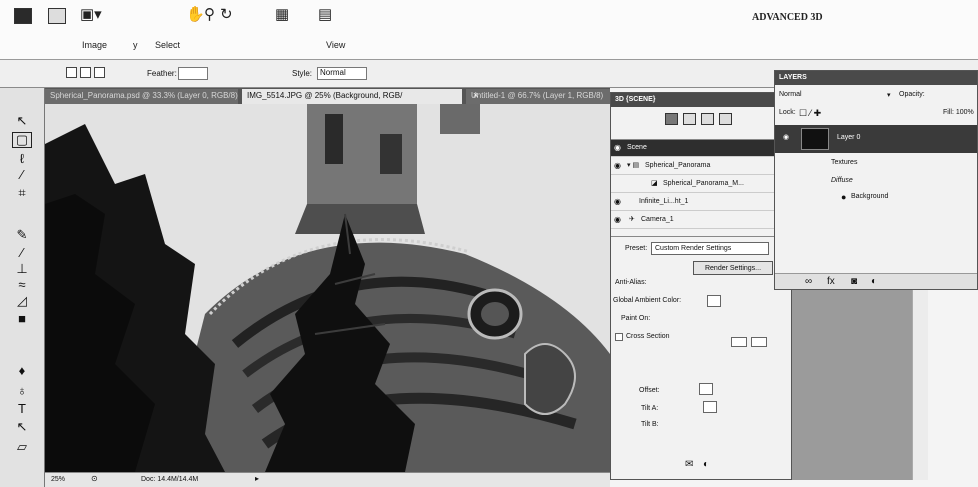  What do you see at coordinates (302, 73) in the screenshot?
I see `style-label: Style:` at bounding box center [302, 73].